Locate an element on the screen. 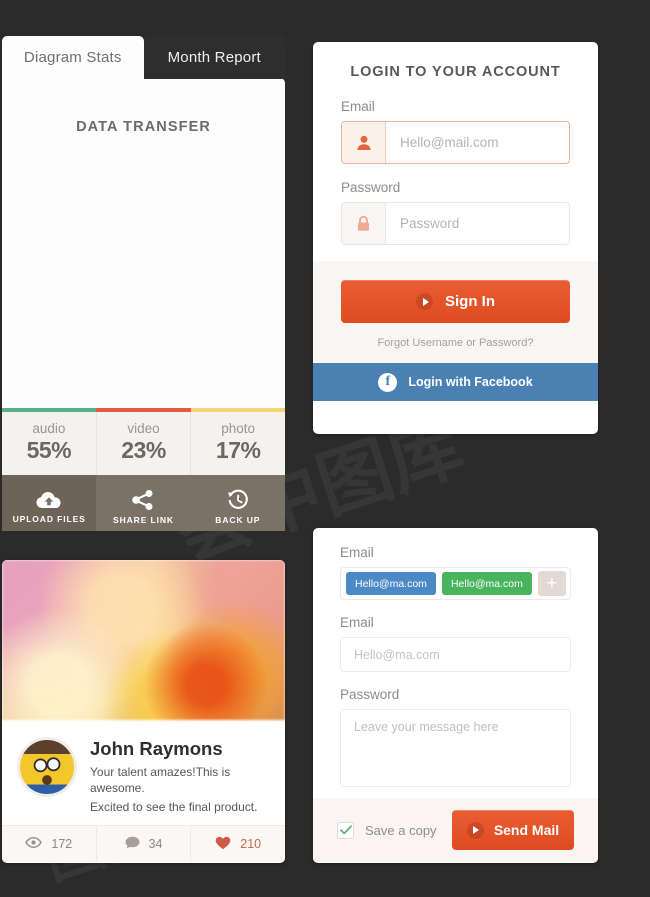 The image size is (650, 897). avatar is located at coordinates (47, 767).